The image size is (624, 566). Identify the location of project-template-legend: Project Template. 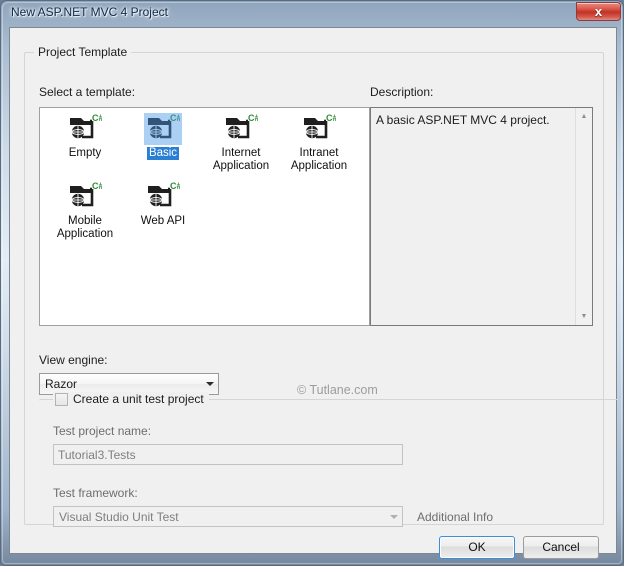
(83, 52).